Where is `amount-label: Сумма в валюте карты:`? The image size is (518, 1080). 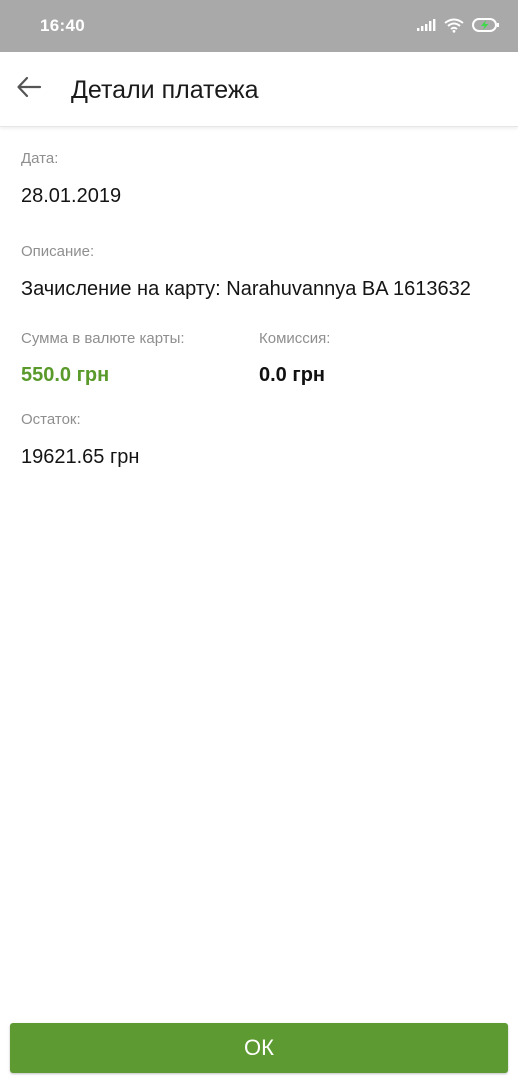 amount-label: Сумма в валюте карты: is located at coordinates (103, 338).